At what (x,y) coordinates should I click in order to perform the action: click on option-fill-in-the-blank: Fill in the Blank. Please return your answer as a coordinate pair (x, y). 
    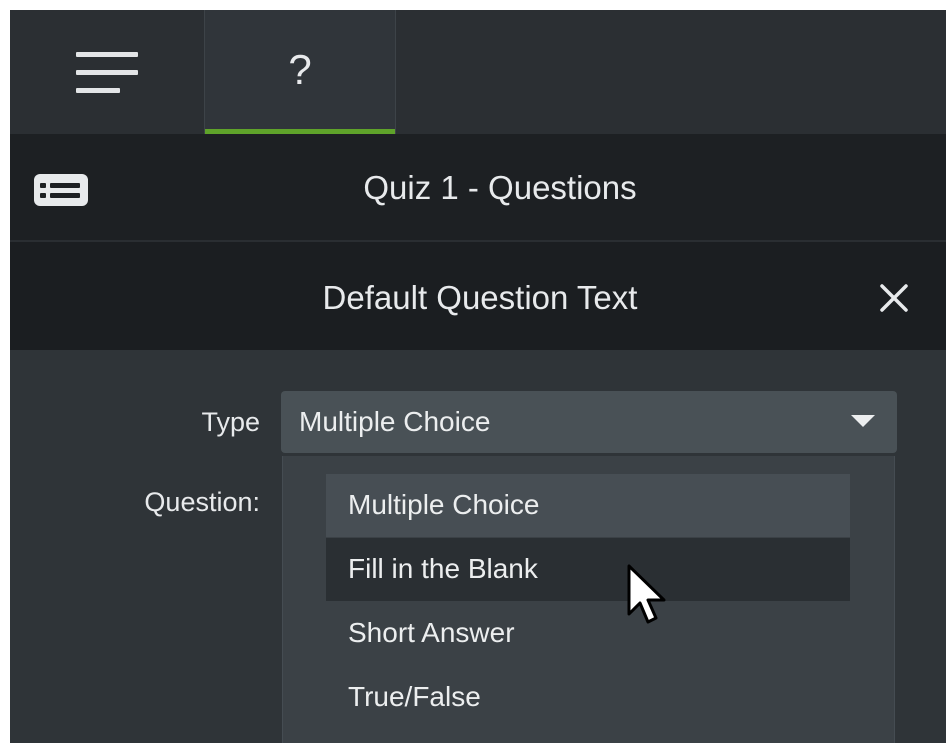
    Looking at the image, I should click on (588, 569).